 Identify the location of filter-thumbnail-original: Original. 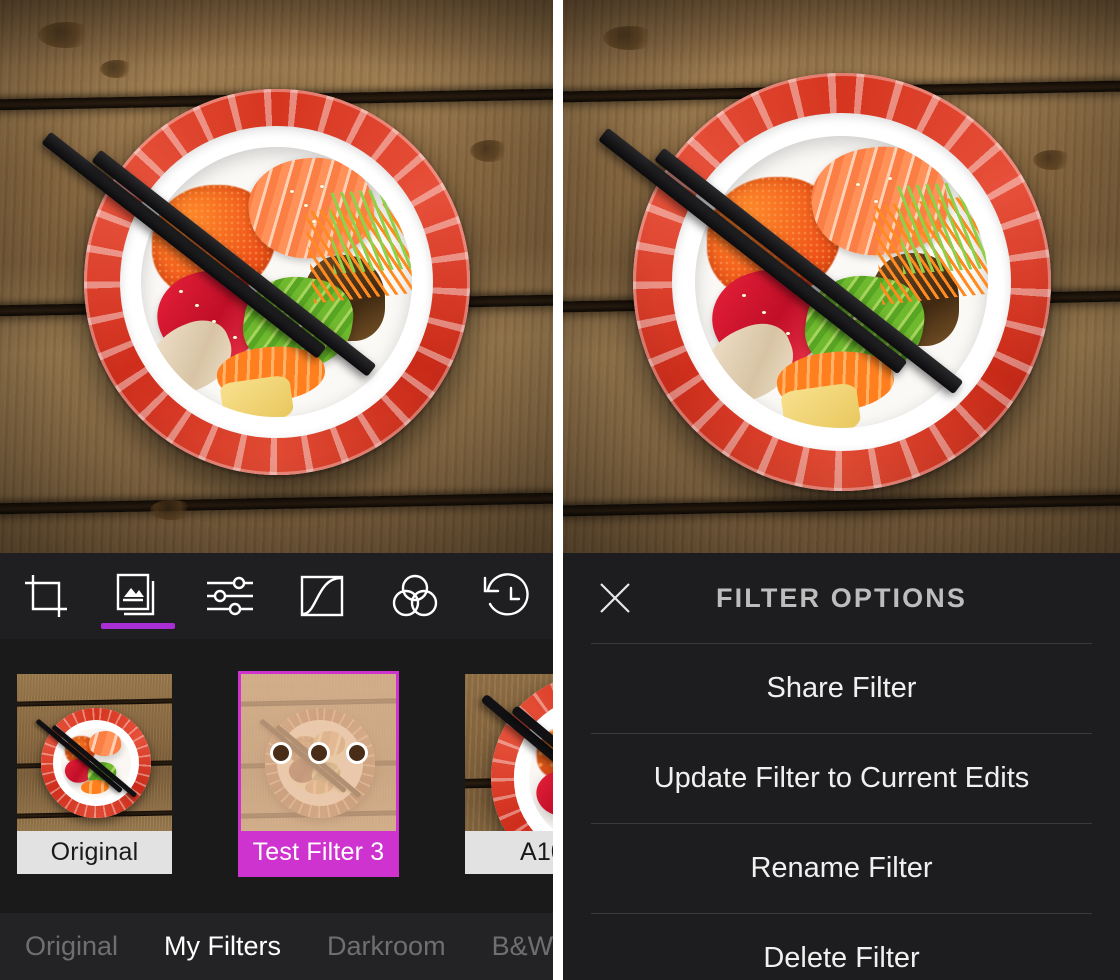
(94, 774).